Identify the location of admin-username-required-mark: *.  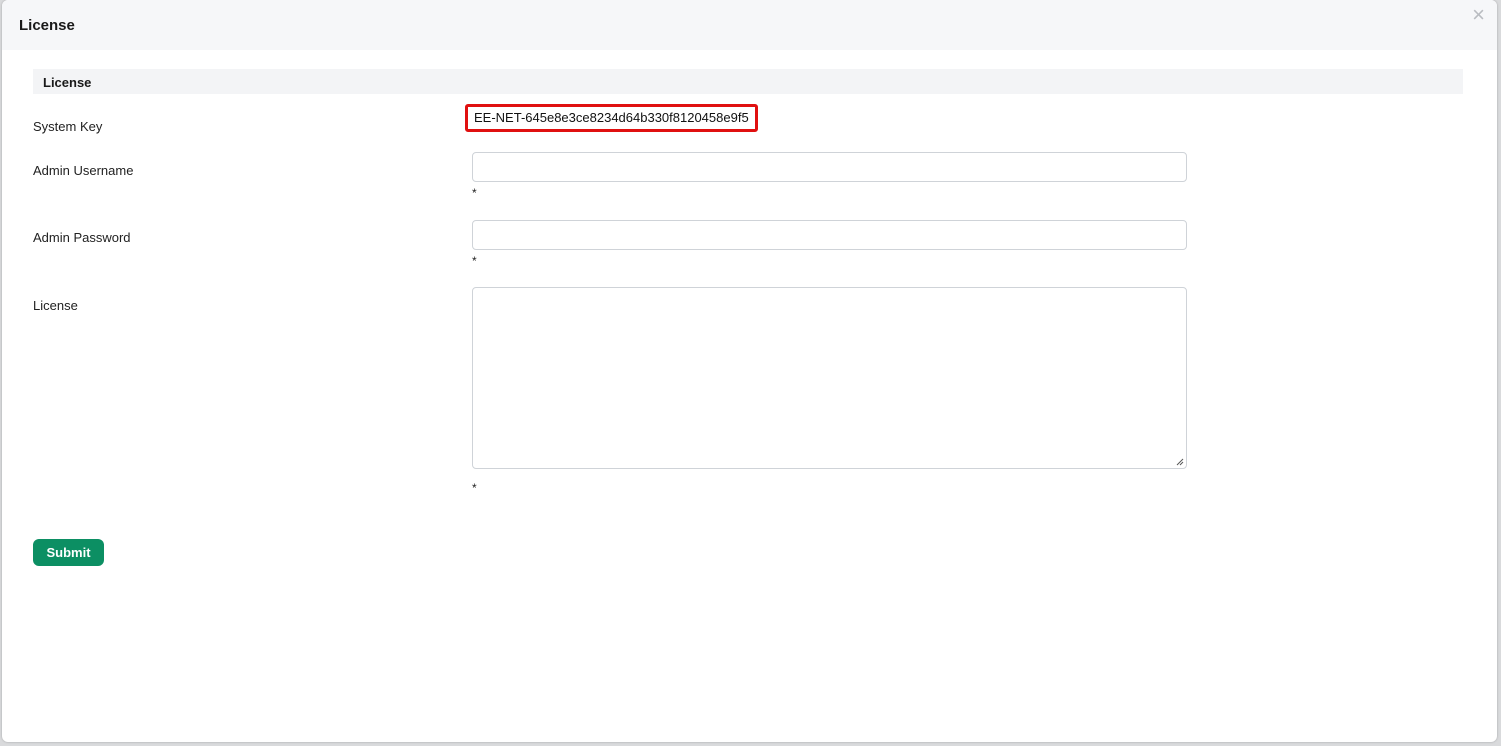
(474, 193).